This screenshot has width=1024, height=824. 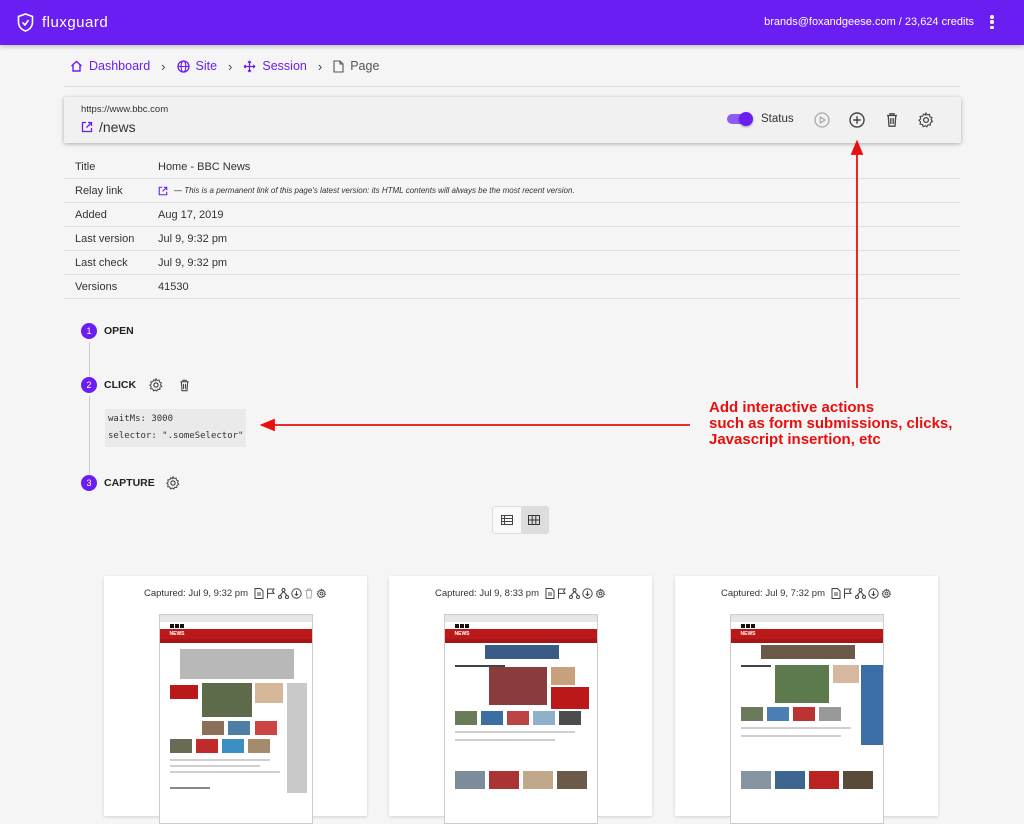 What do you see at coordinates (773, 593) in the screenshot?
I see `capture-date: Captured: Jul 9, 7:32 pm` at bounding box center [773, 593].